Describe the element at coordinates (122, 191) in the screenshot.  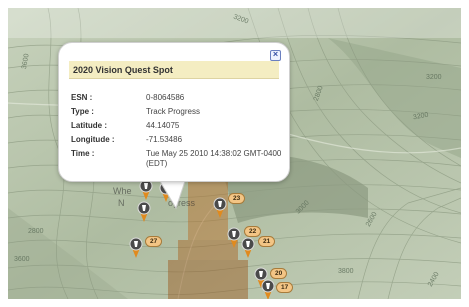
I see `occluded-label-text: Whe` at that location.